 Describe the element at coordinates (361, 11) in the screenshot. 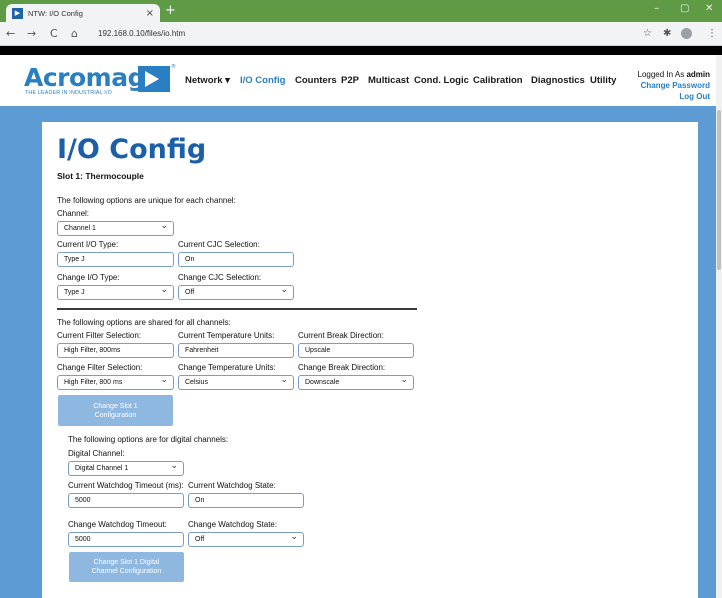

I see `browser-tab-bar: ▶ NTW: I/O Config × + – ▢ ✕` at that location.